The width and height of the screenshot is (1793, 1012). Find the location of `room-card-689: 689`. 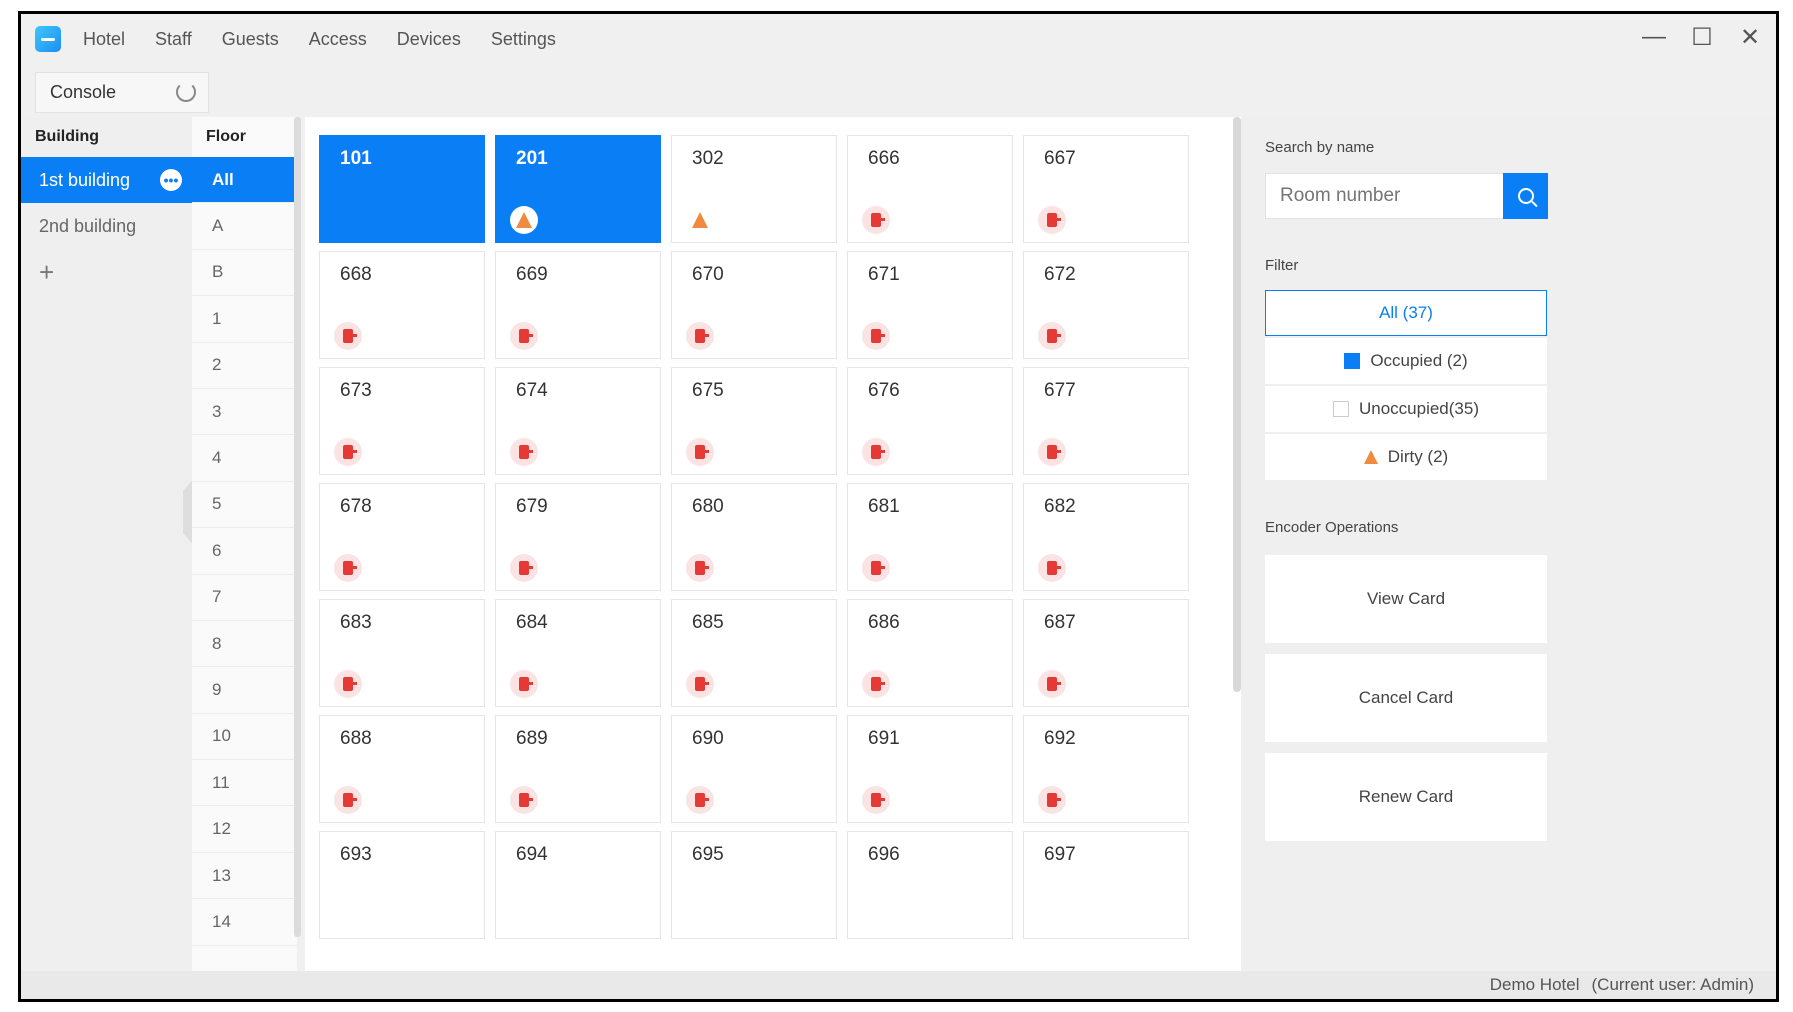

room-card-689: 689 is located at coordinates (578, 769).